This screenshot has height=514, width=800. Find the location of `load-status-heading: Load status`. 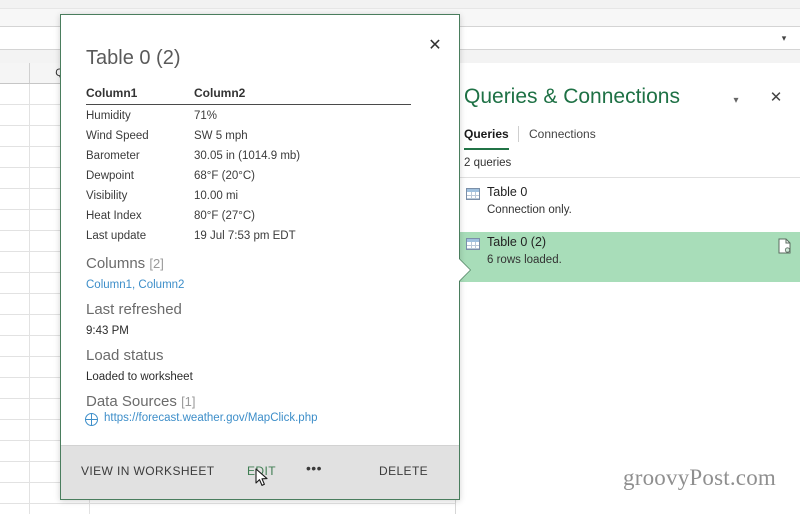

load-status-heading: Load status is located at coordinates (125, 355).